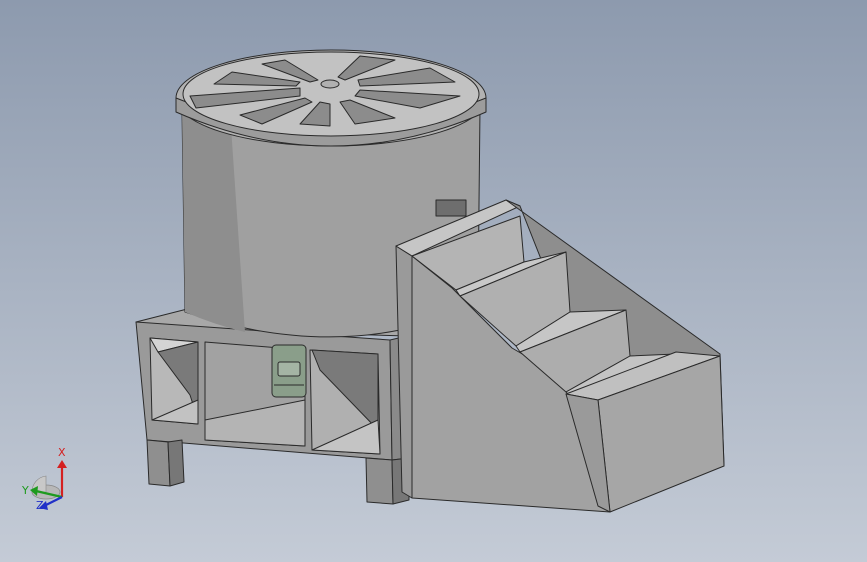 This screenshot has height=562, width=867. I want to click on leg-front-left, so click(158, 463).